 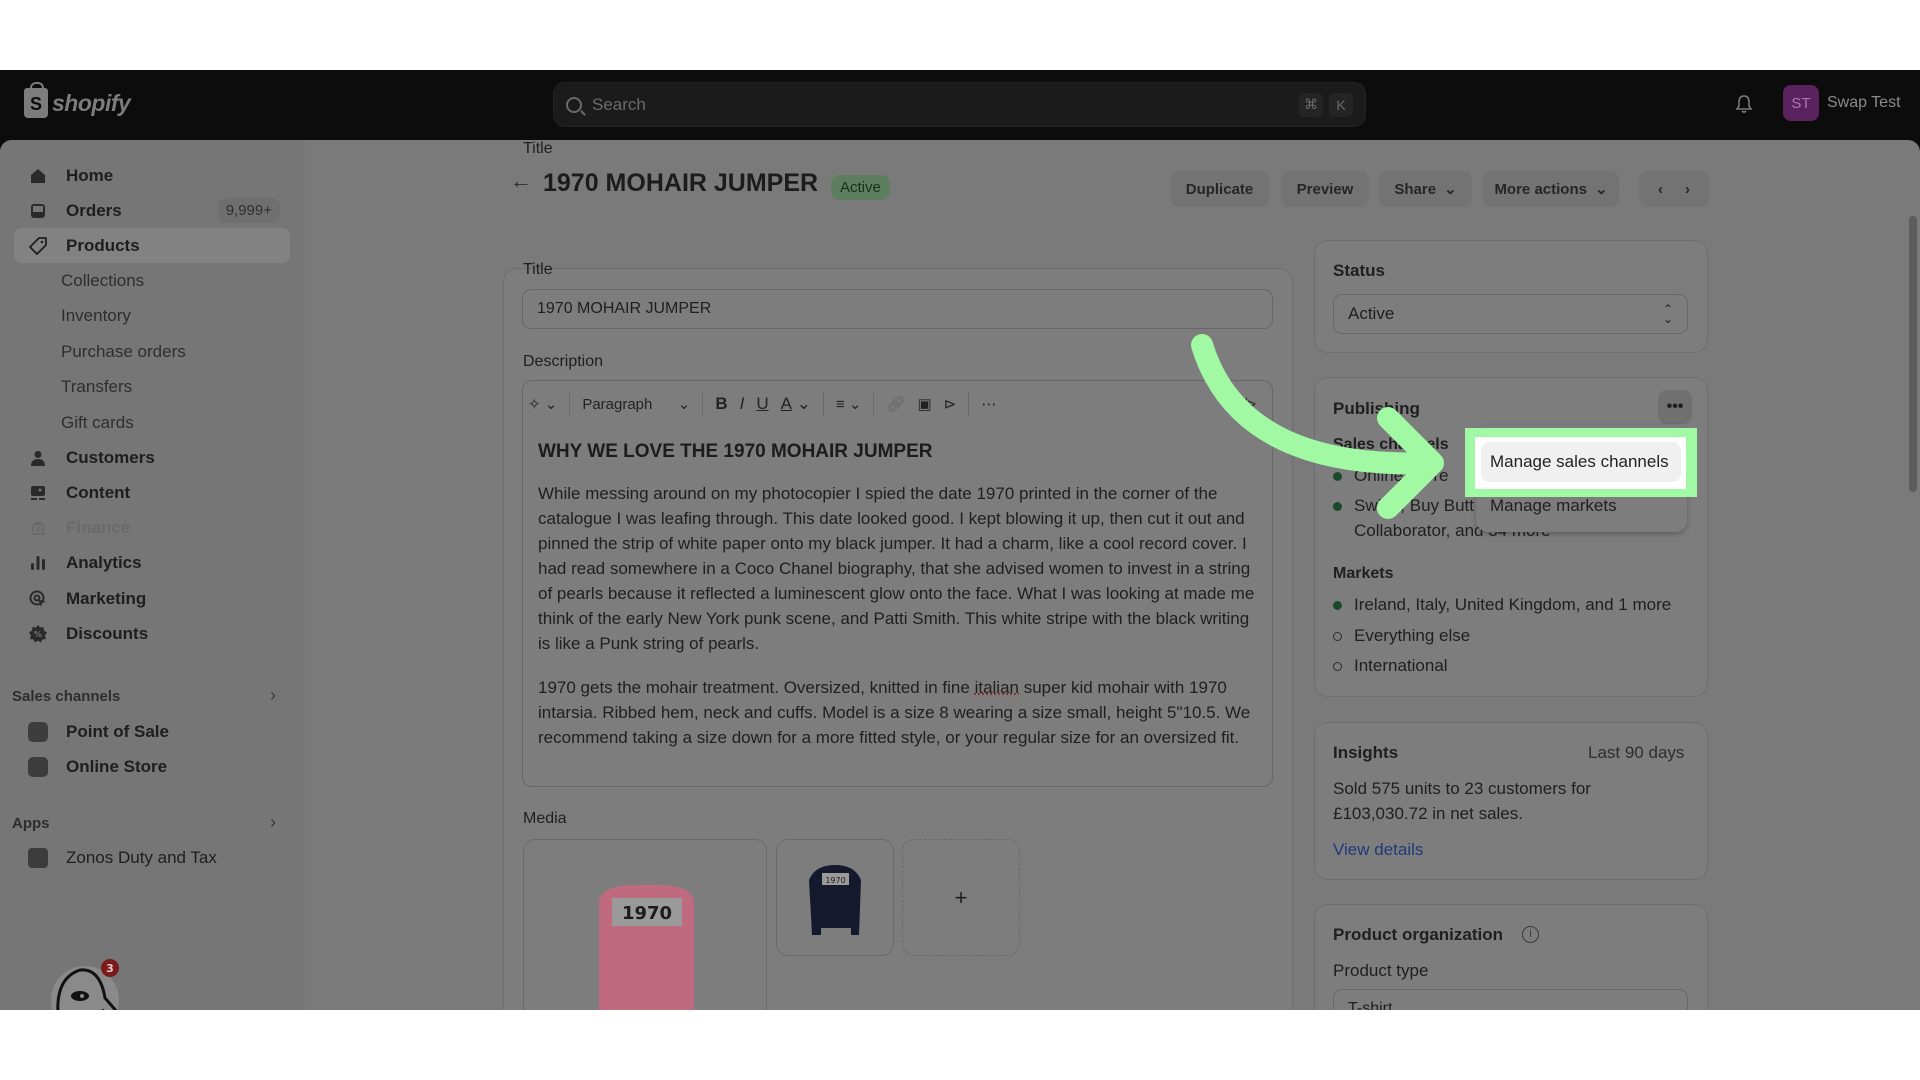 I want to click on sidebar-item-zonos: Zonos Duty and Tax, so click(x=152, y=857).